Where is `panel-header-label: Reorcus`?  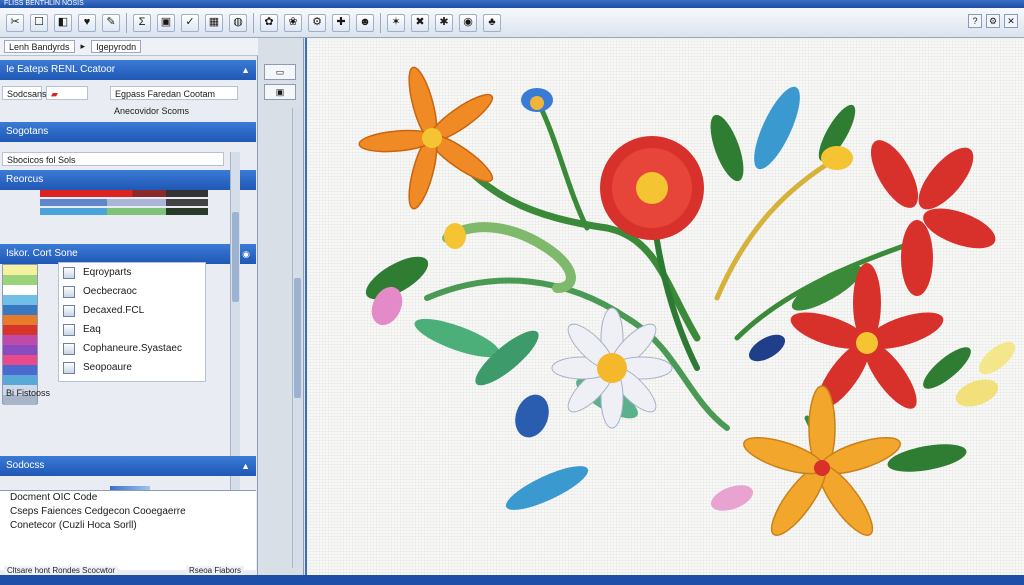 panel-header-label: Reorcus is located at coordinates (25, 179).